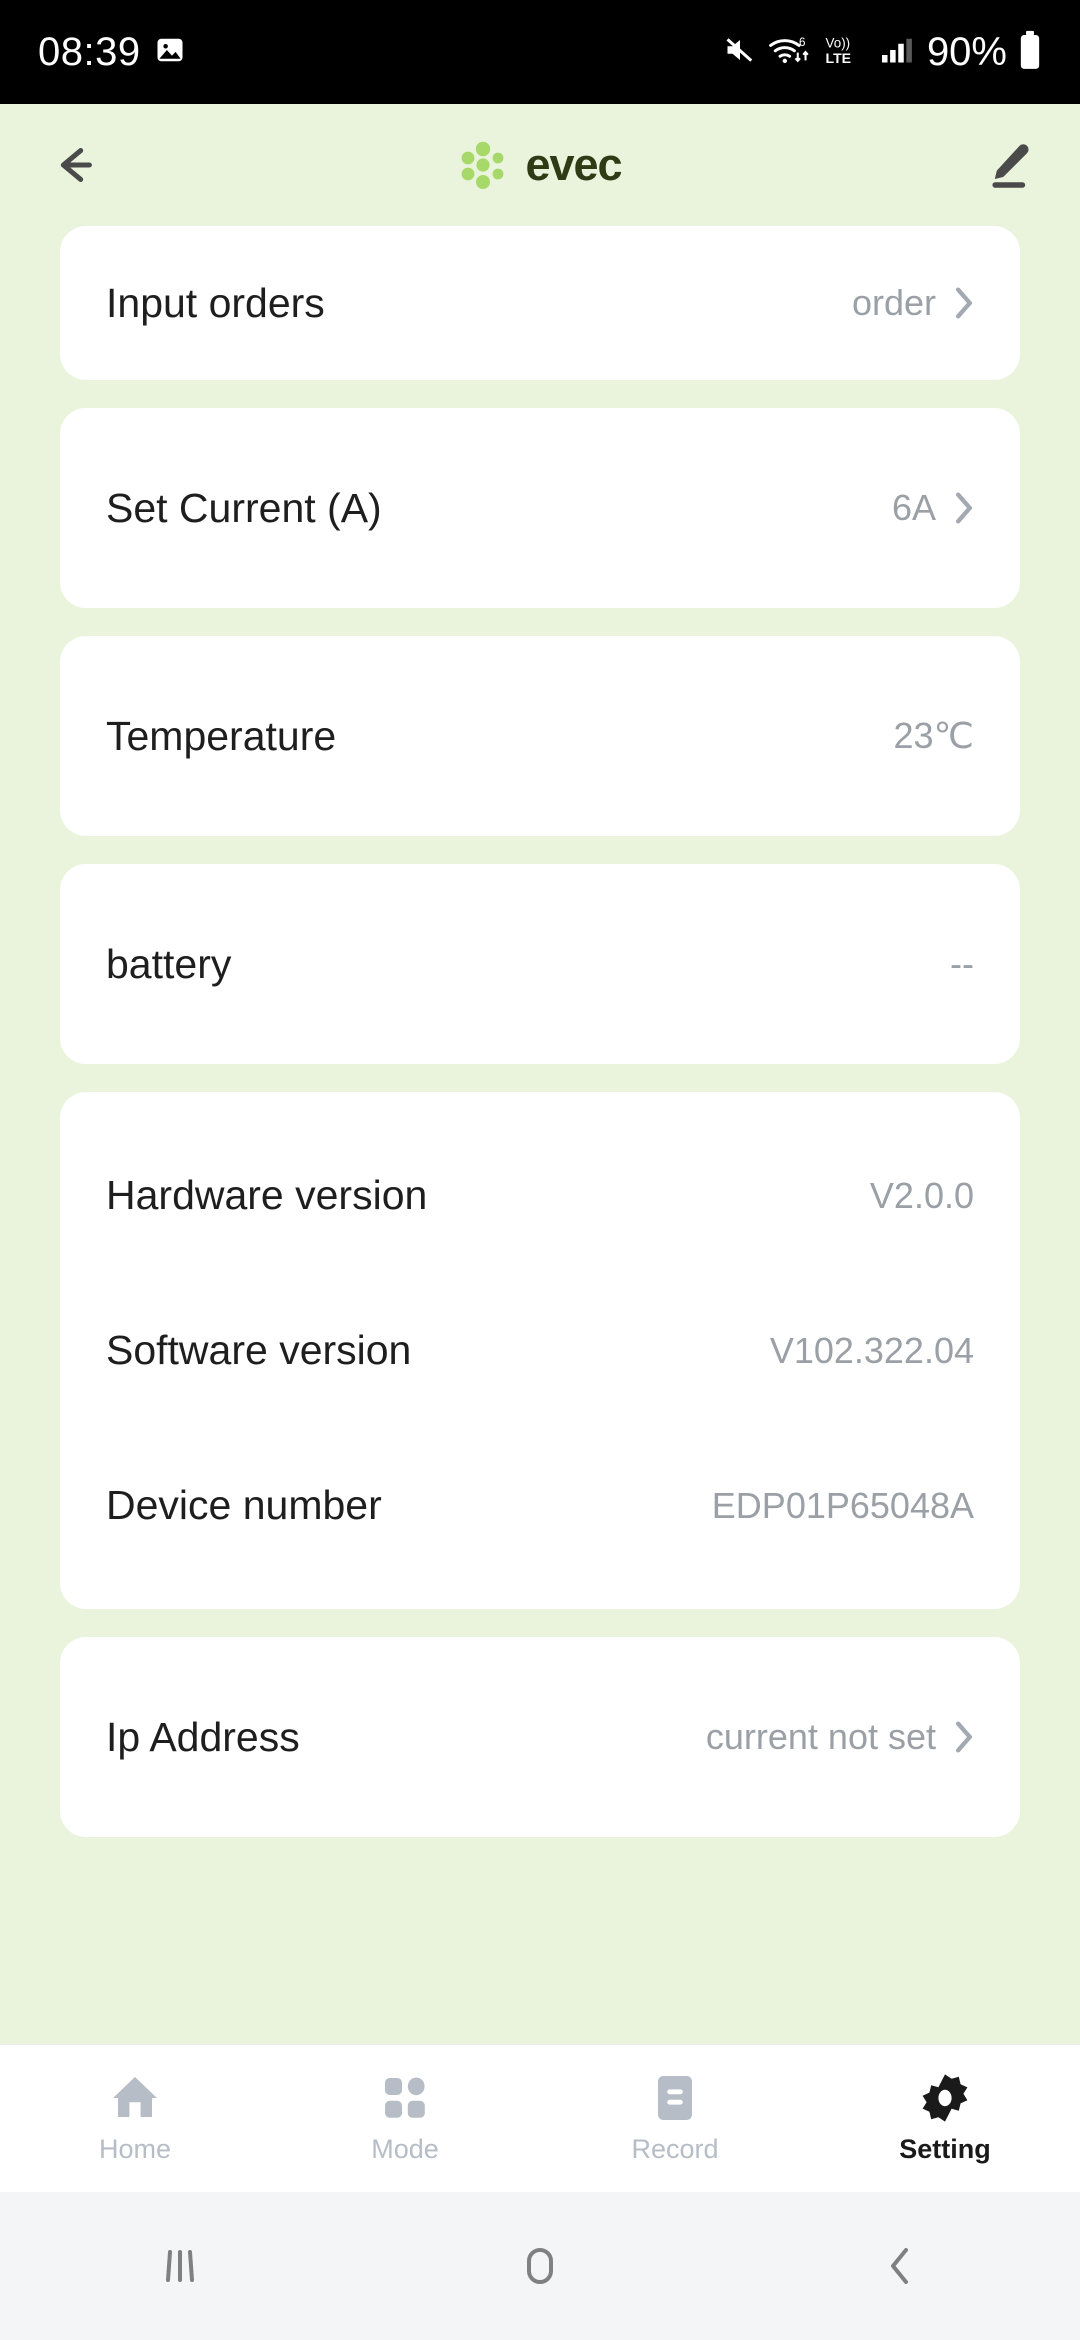 This screenshot has width=1080, height=2340. I want to click on row-battery: battery --, so click(540, 964).